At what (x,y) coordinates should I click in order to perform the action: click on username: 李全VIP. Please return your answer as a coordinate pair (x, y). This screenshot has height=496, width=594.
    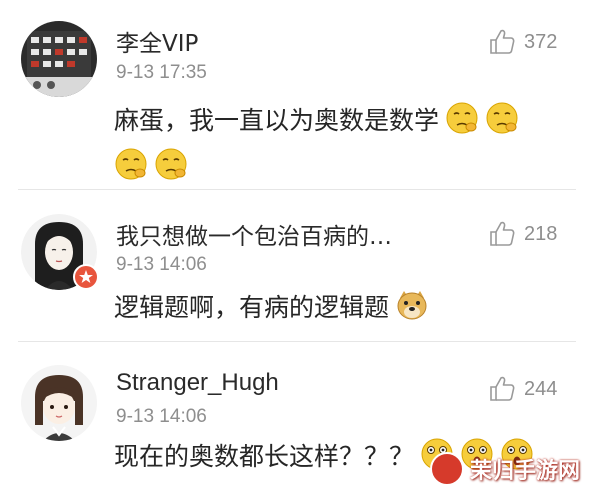
    Looking at the image, I should click on (157, 41).